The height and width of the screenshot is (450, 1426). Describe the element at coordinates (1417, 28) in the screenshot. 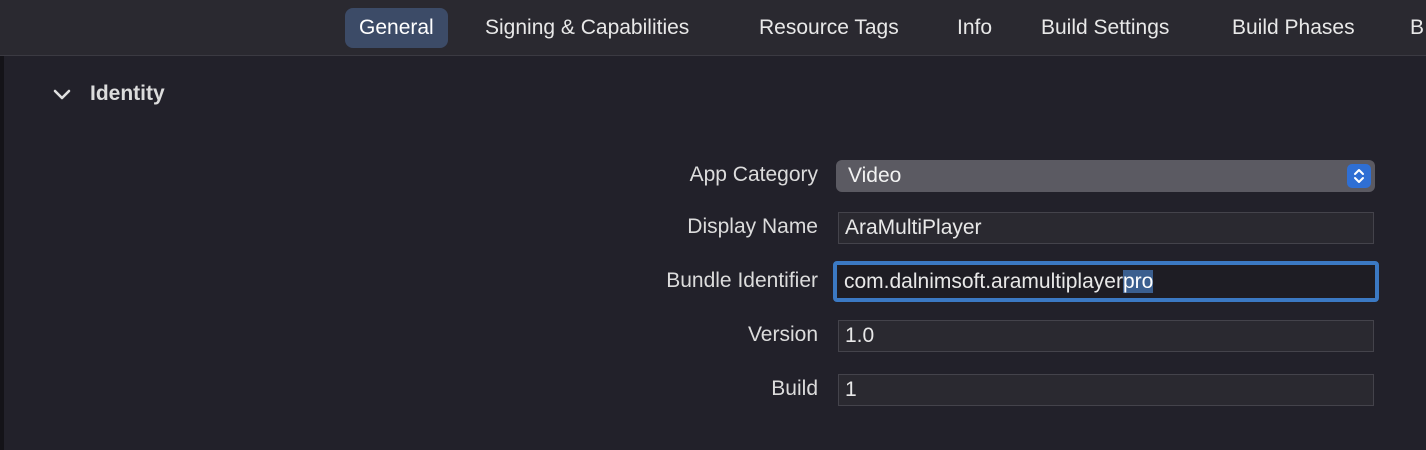

I see `tab-build-rules-truncated: B` at that location.